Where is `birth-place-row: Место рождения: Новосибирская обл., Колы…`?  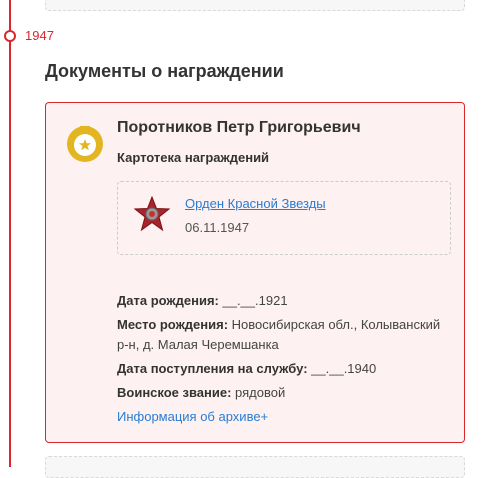 birth-place-row: Место рождения: Новосибирская обл., Колы… is located at coordinates (282, 335).